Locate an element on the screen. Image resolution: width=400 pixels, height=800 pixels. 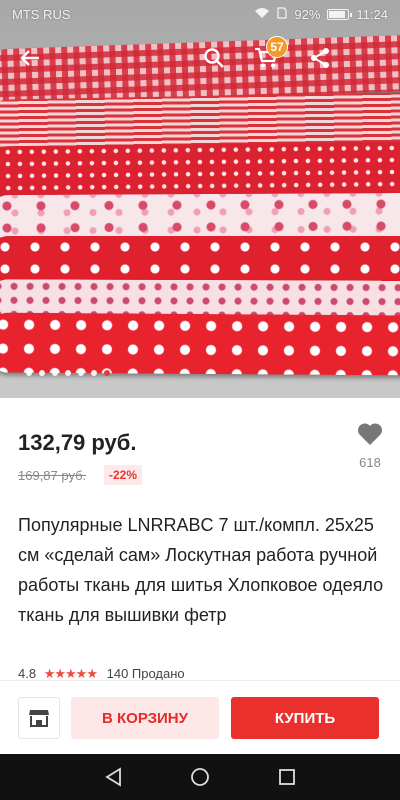
store-button is located at coordinates (39, 718).